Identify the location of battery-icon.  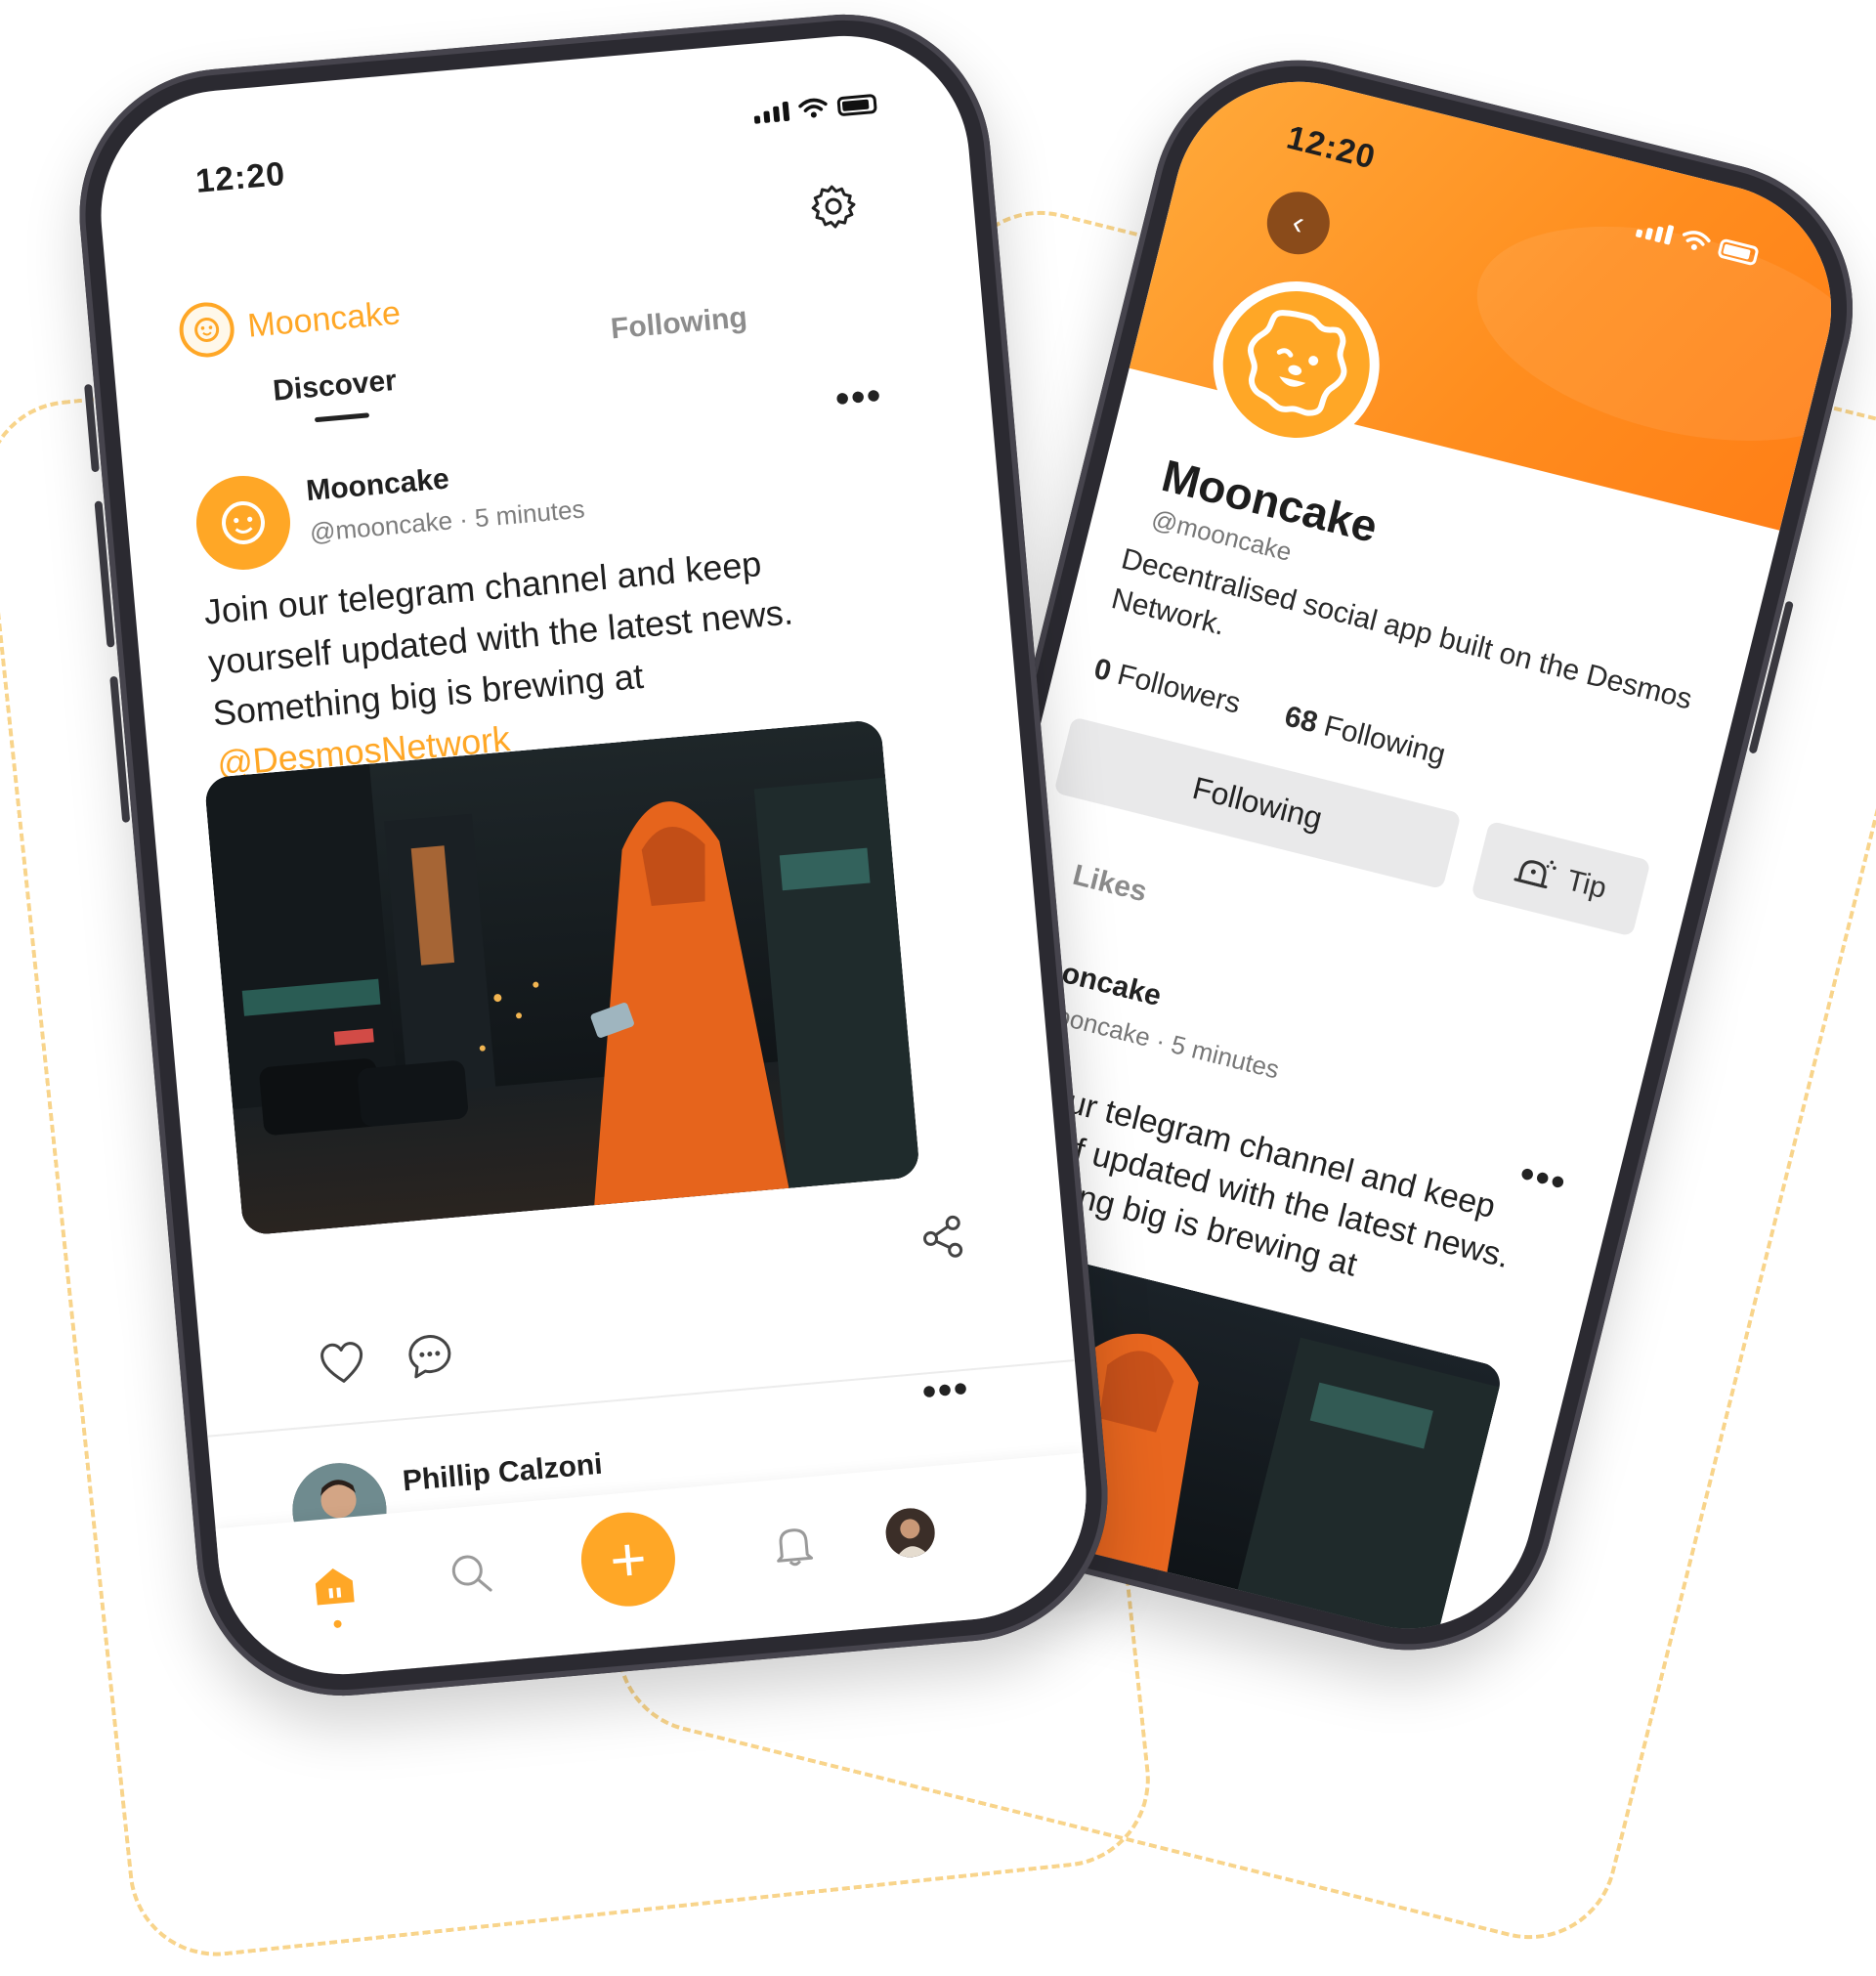
(856, 105).